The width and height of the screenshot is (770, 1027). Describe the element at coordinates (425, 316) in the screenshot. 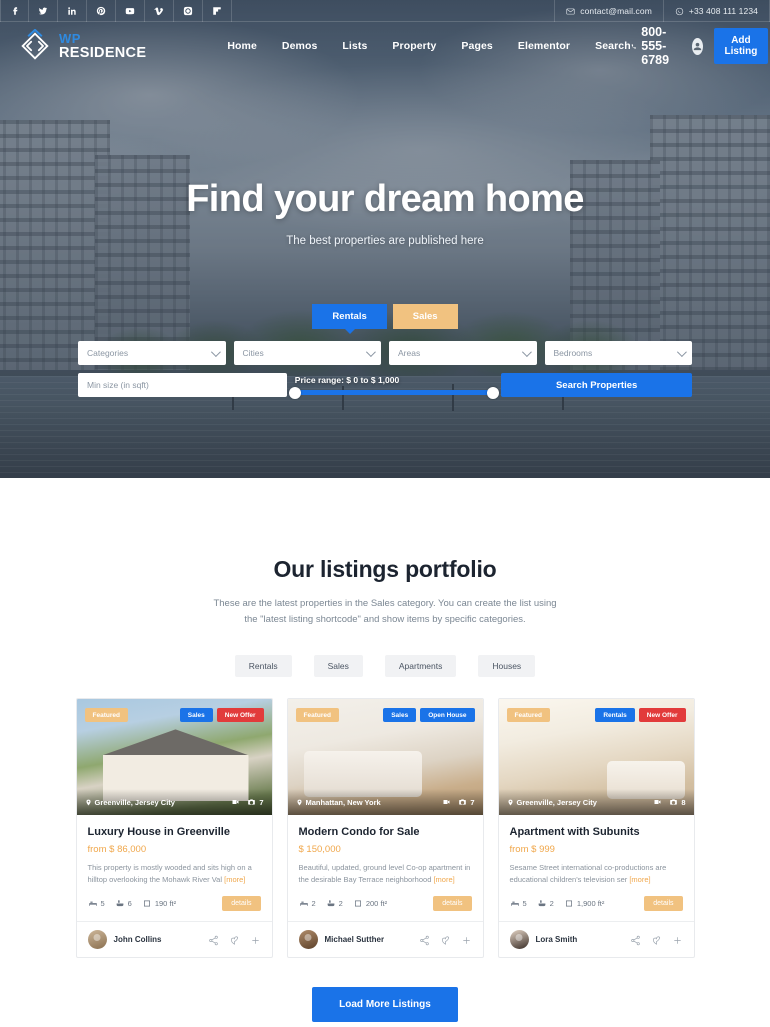

I see `search-tab-sales: Sales` at that location.